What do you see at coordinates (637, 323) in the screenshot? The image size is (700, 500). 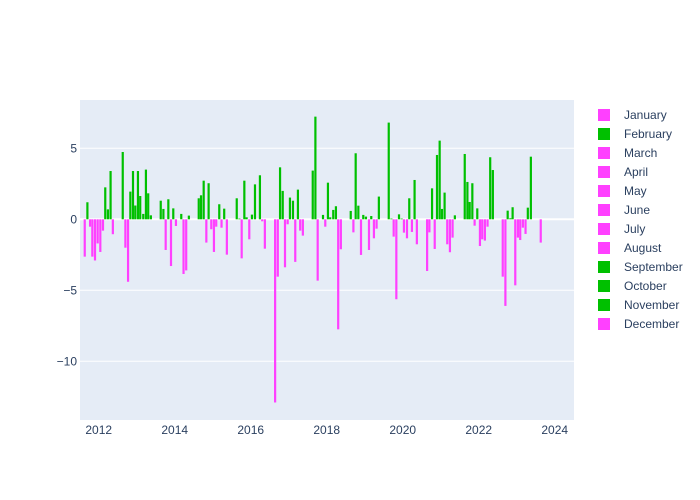 I see `legend-item-december: December` at bounding box center [637, 323].